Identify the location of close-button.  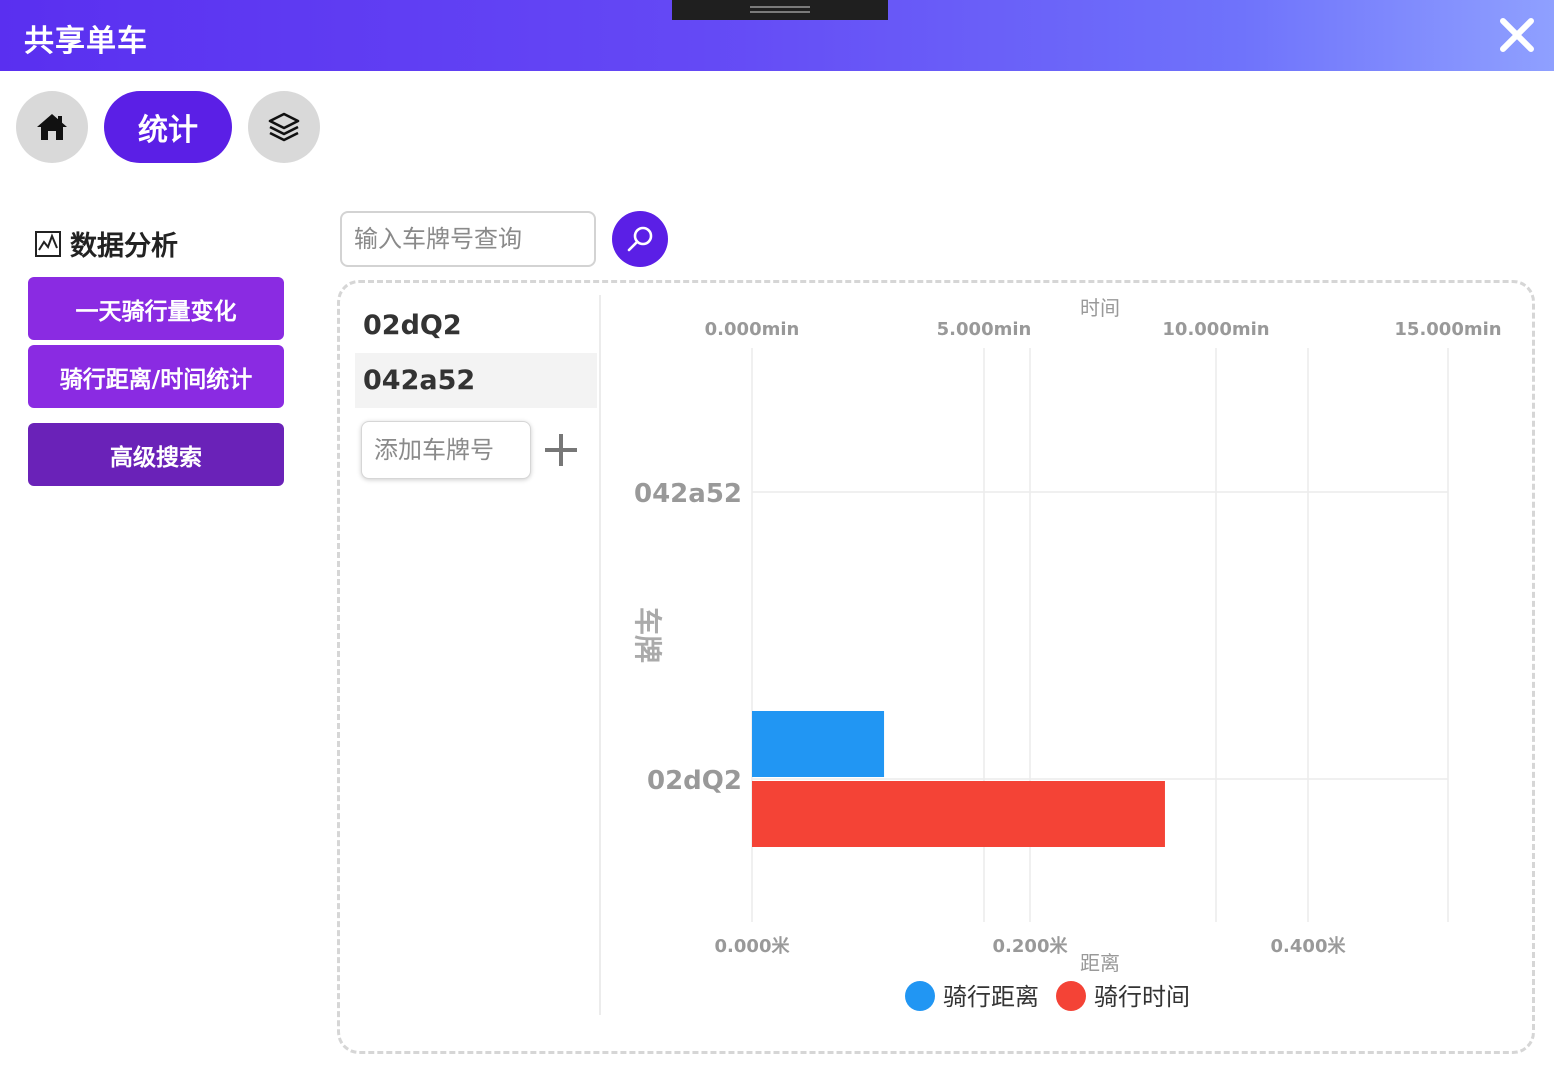
(1517, 35).